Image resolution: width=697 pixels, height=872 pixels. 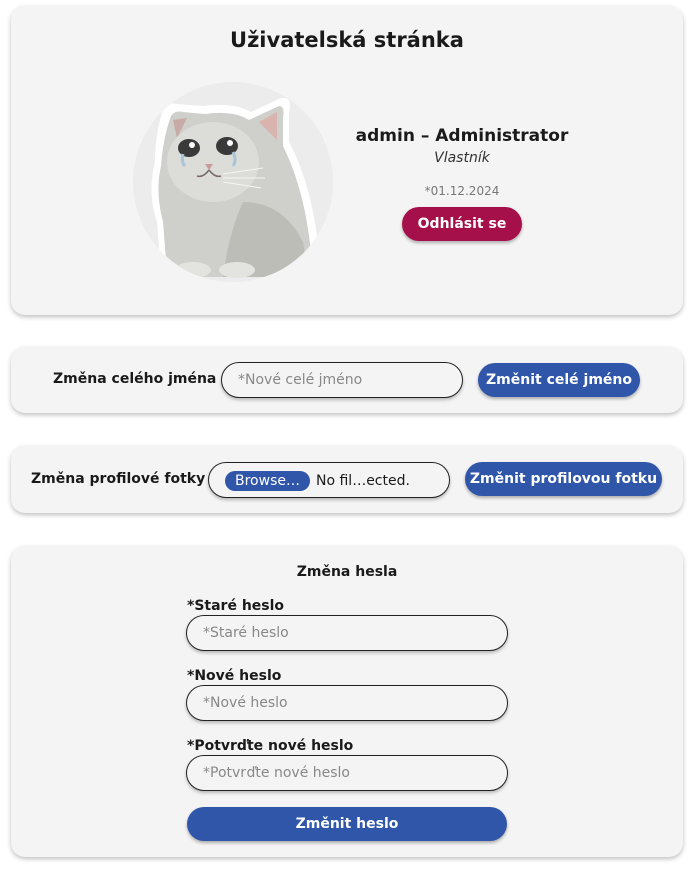 What do you see at coordinates (347, 773) in the screenshot?
I see `confirm-password-input` at bounding box center [347, 773].